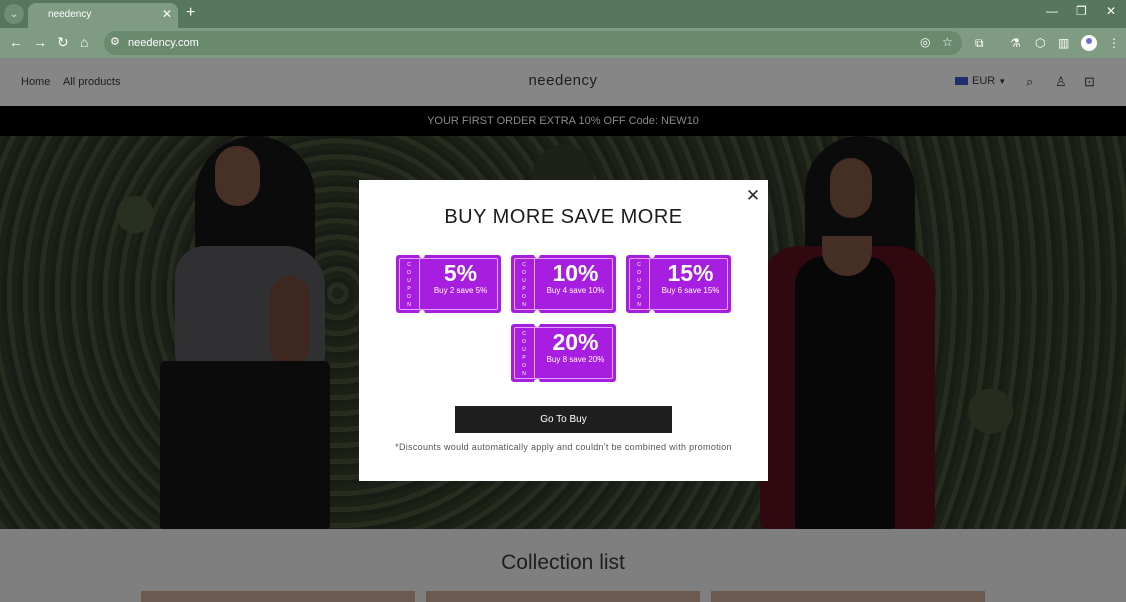  What do you see at coordinates (563, 217) in the screenshot?
I see `modal-title: BUY MORE SAVE MORE` at bounding box center [563, 217].